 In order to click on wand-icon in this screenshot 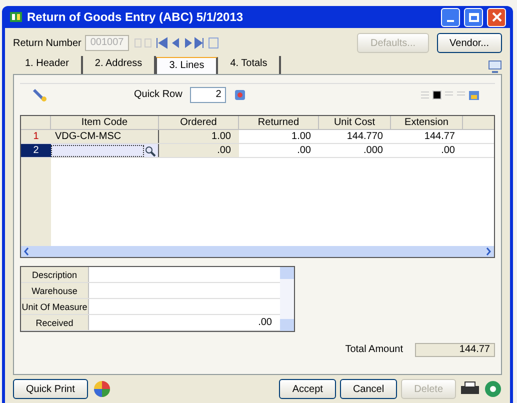, I will do `click(40, 95)`.